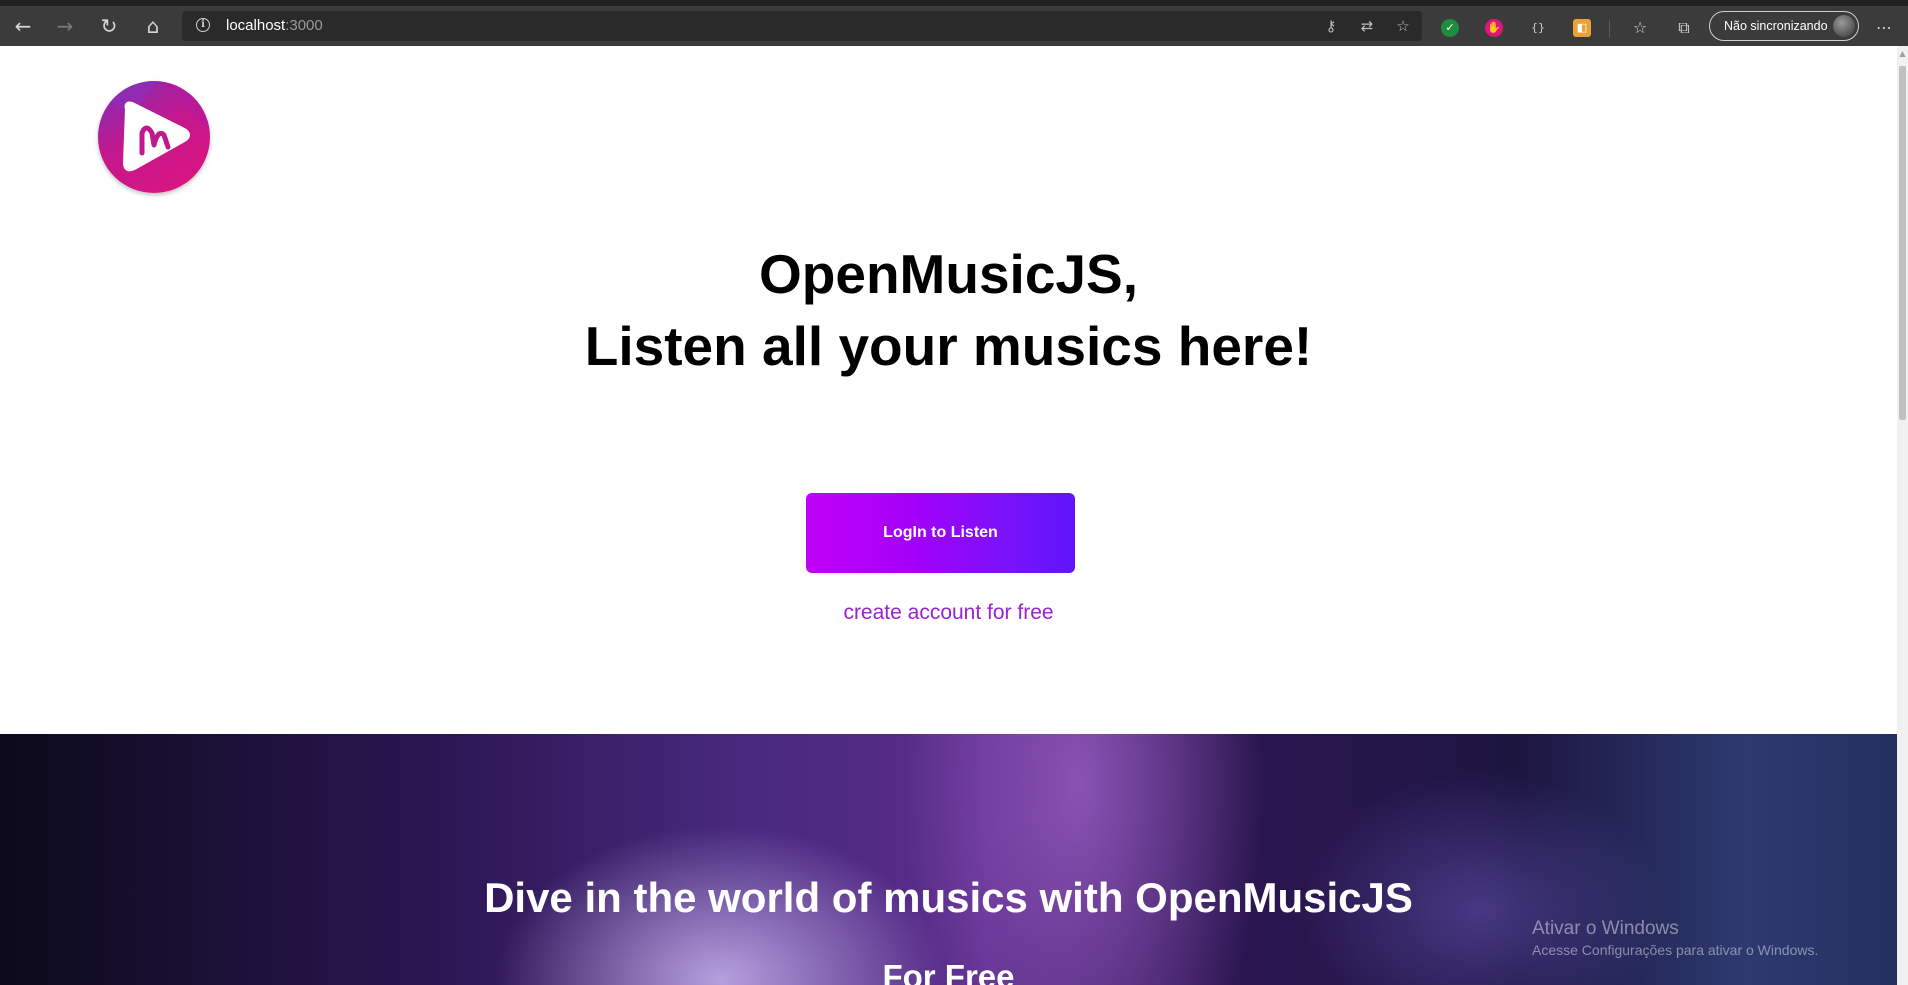 This screenshot has height=985, width=1908. I want to click on forward-arrow-icon: →, so click(65, 26).